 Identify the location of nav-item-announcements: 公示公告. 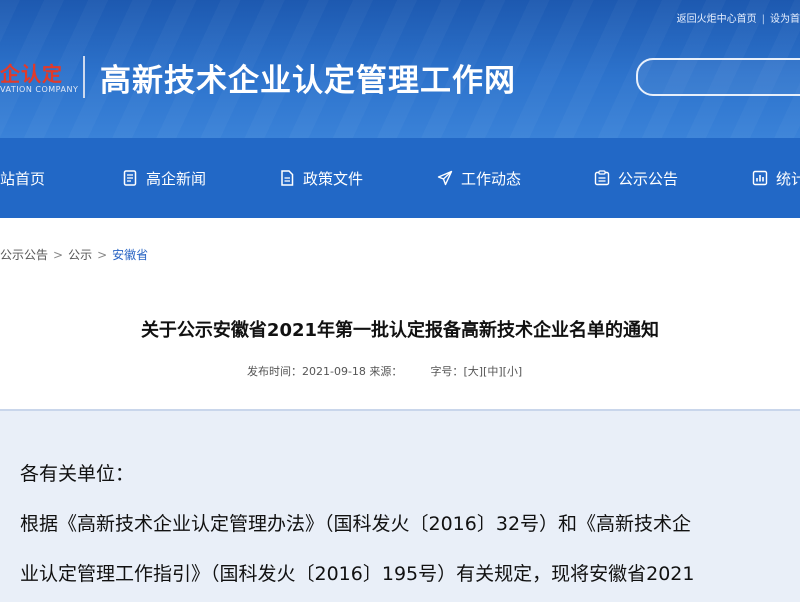
(636, 178).